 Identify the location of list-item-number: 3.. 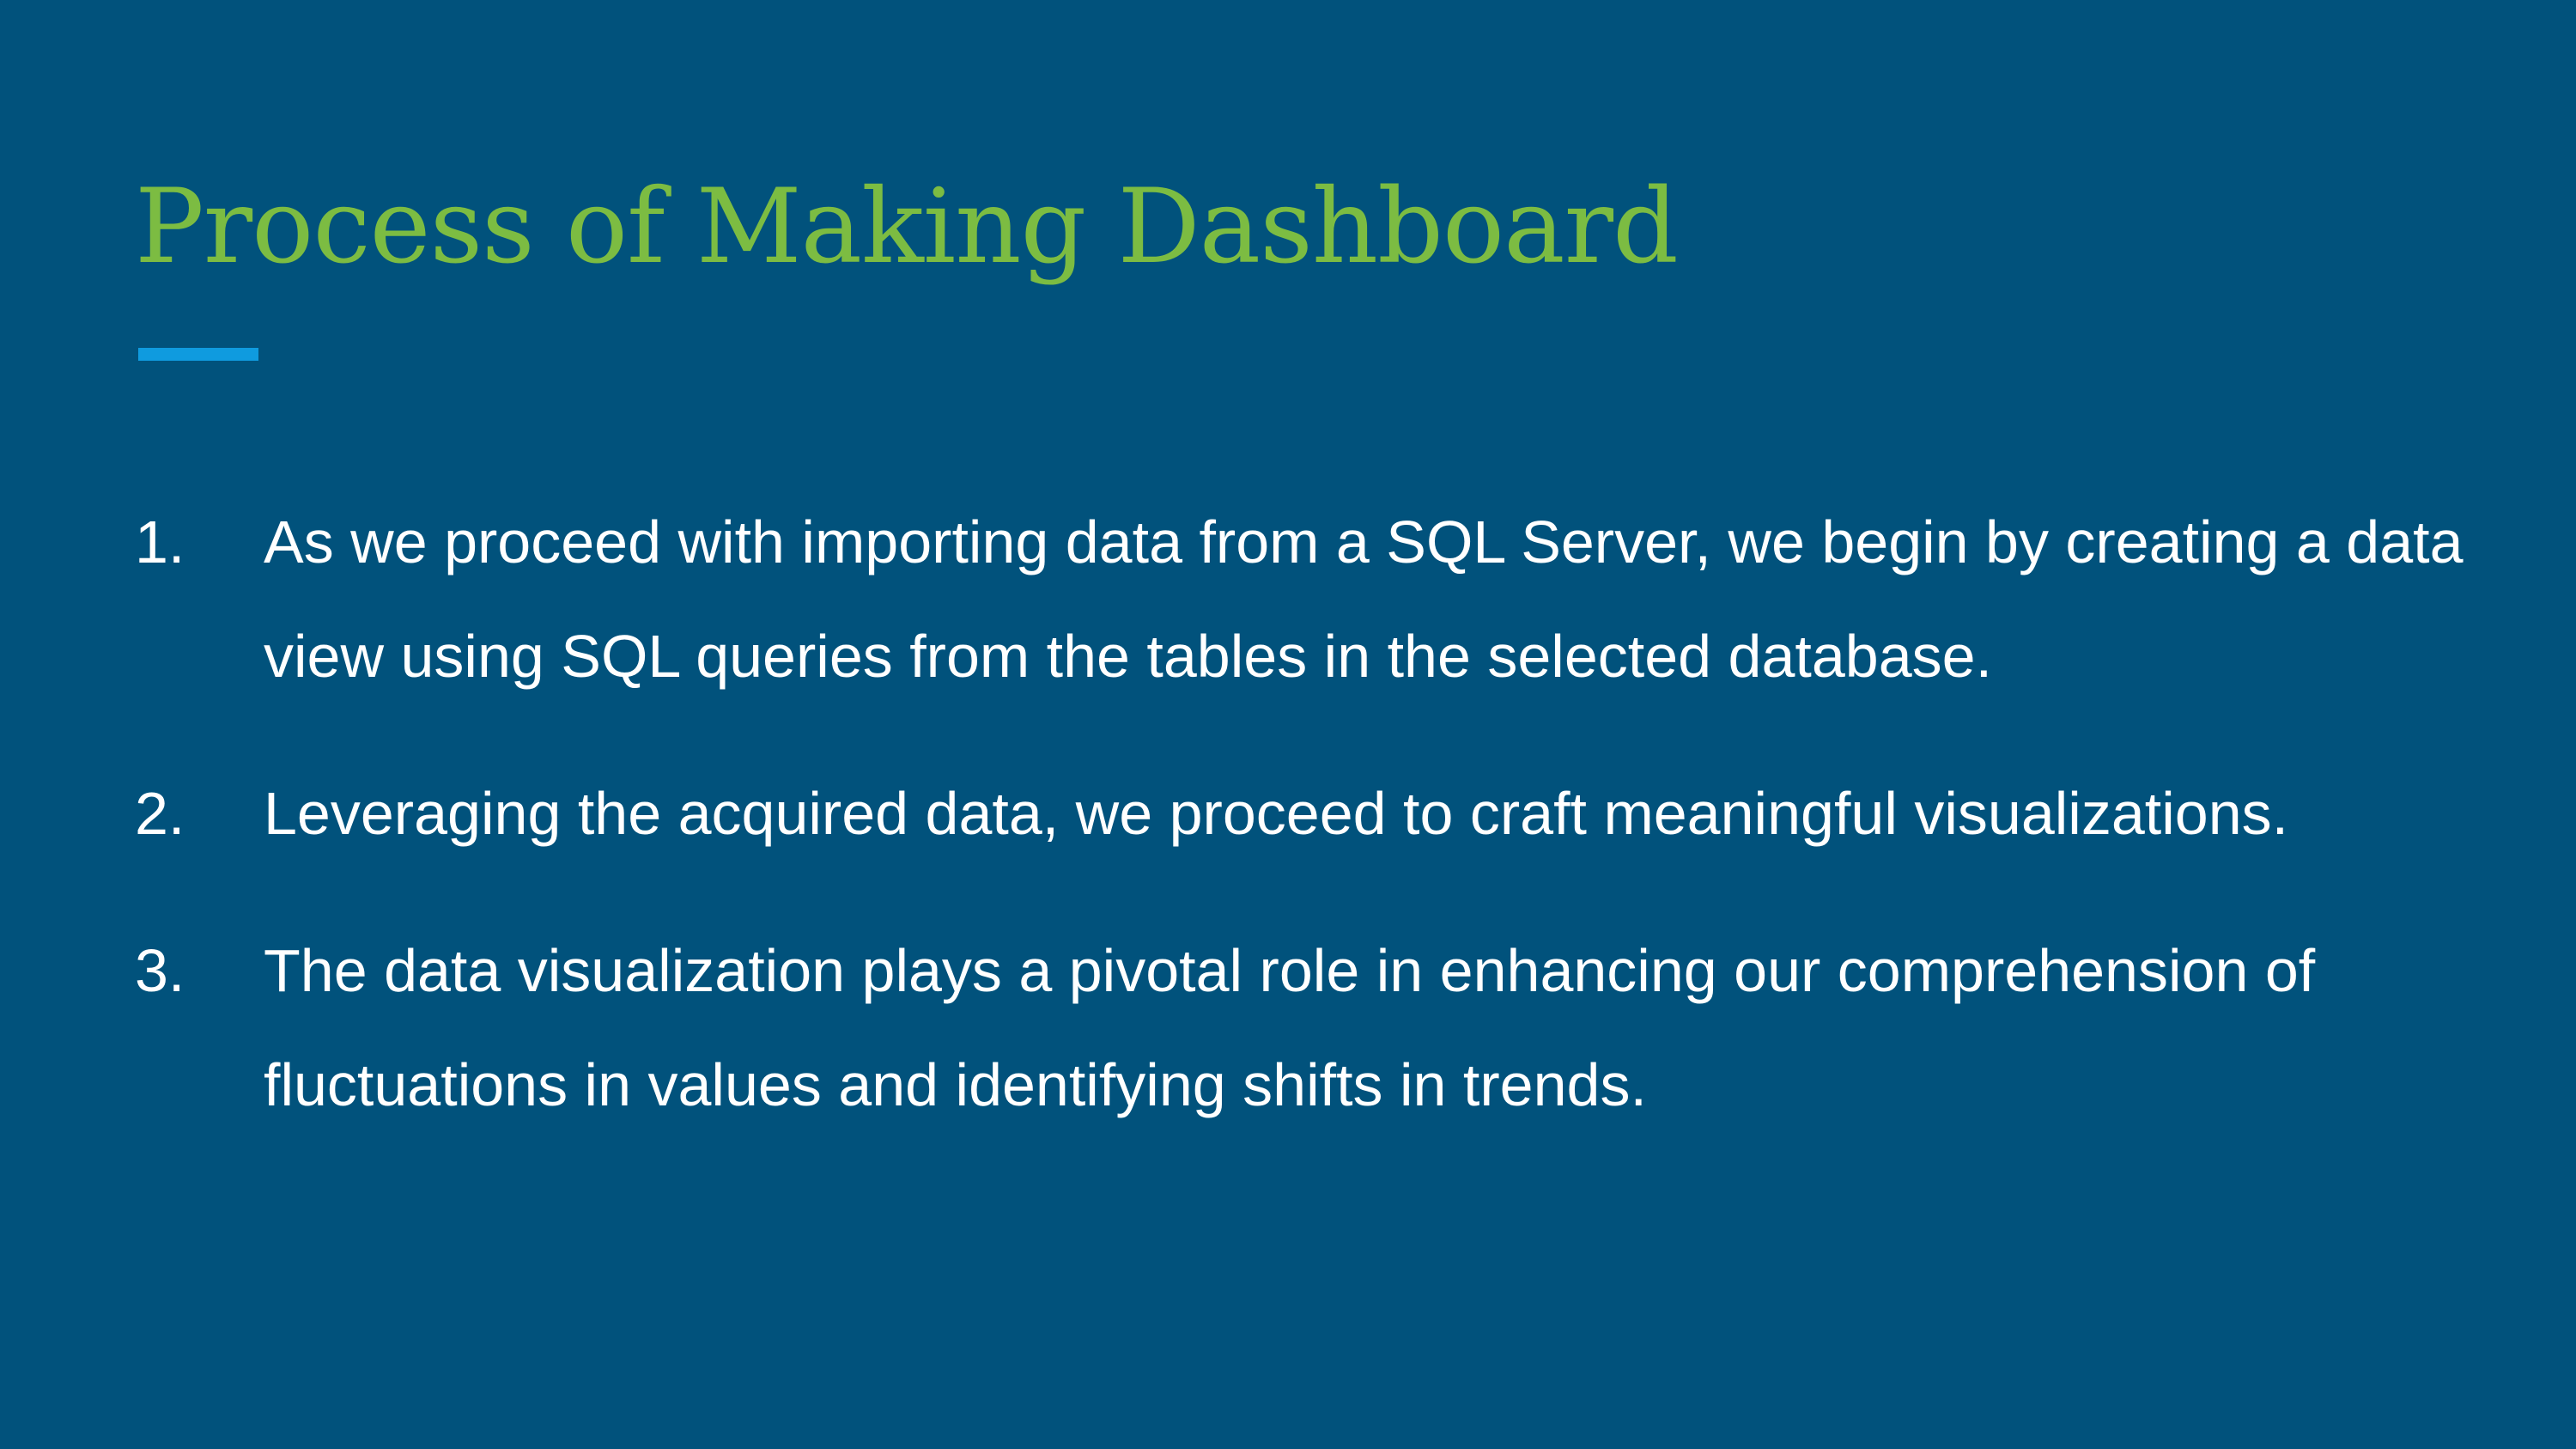
(160, 970).